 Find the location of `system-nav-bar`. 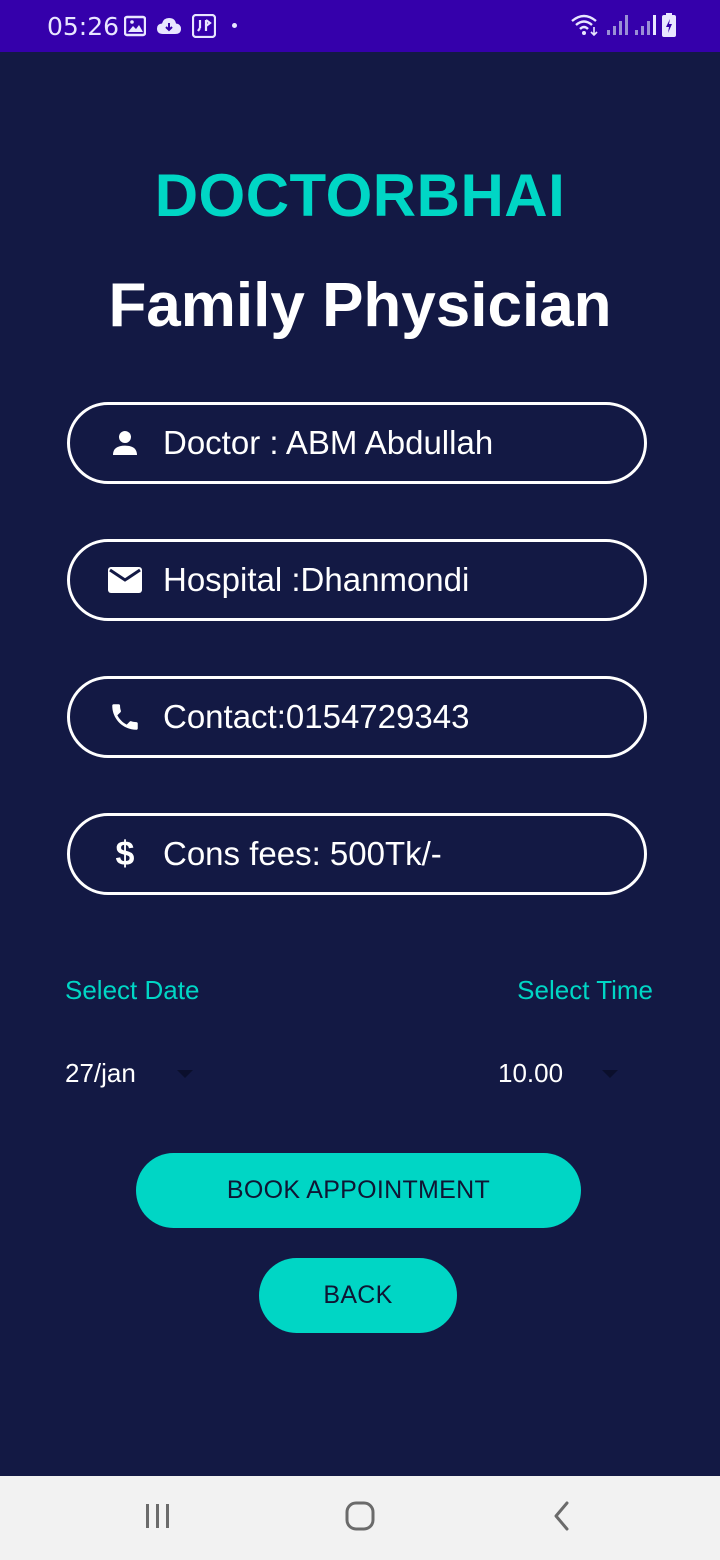

system-nav-bar is located at coordinates (360, 1518).